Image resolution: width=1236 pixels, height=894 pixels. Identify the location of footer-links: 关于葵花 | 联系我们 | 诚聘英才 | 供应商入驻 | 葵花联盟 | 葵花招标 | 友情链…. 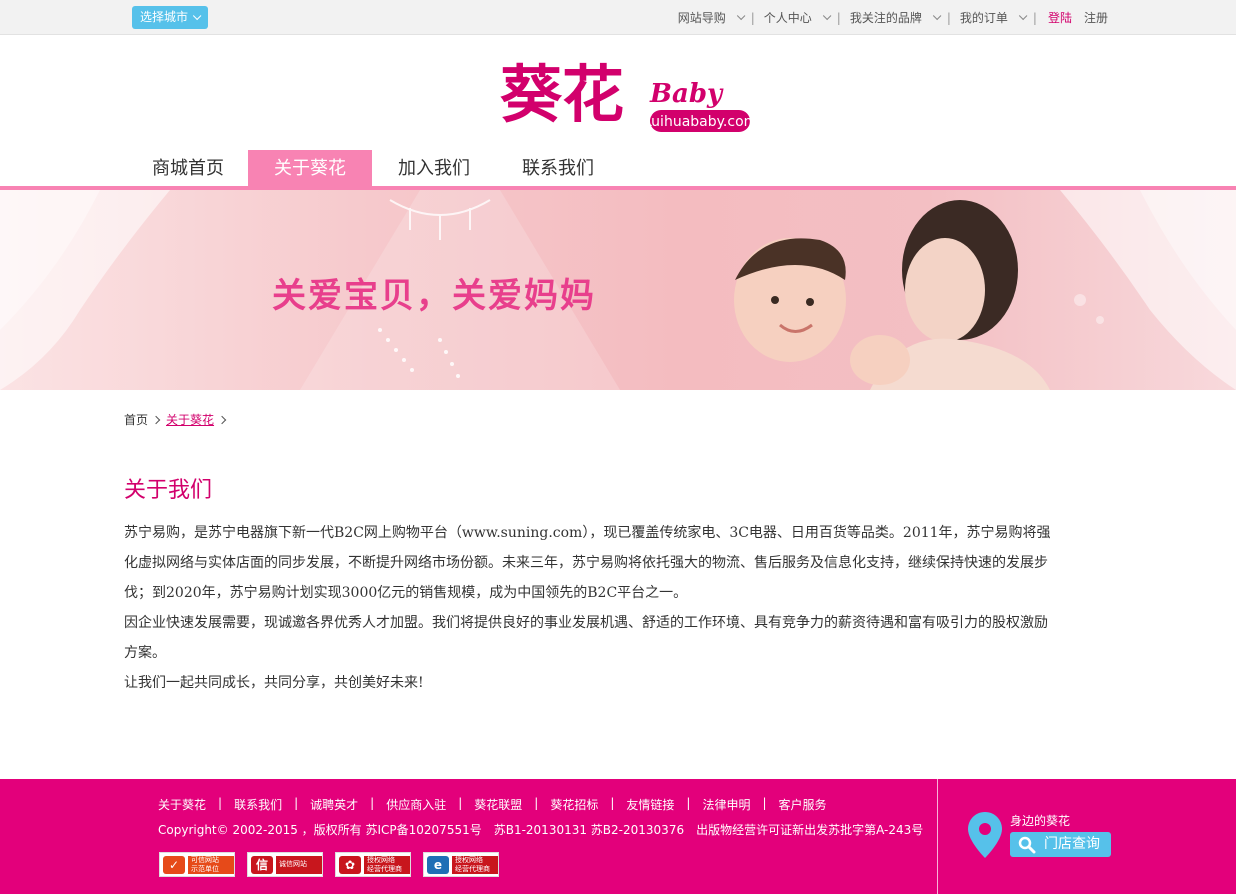
(492, 804).